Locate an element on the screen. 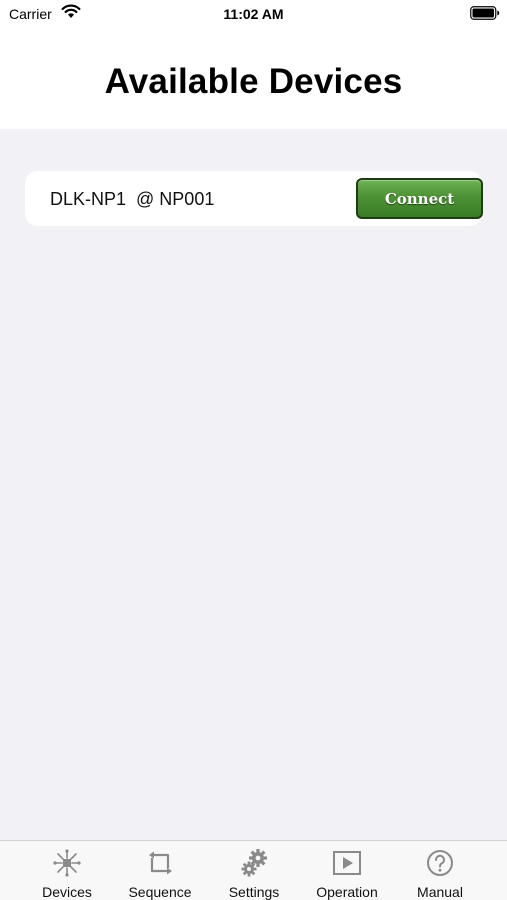  page-title: Available Devices is located at coordinates (253, 81).